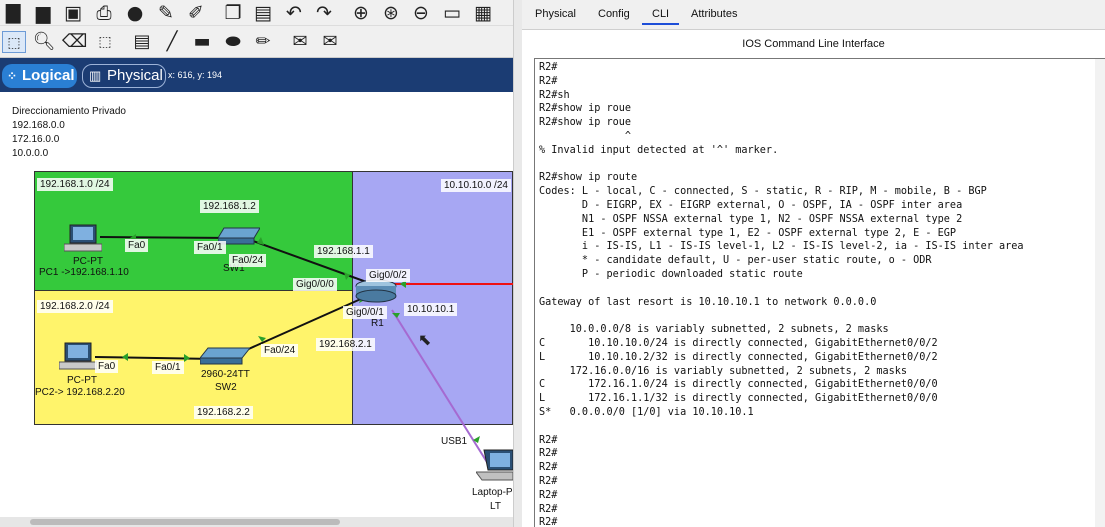 This screenshot has height=527, width=1105. I want to click on tab-physical: ▥ Physical, so click(124, 76).